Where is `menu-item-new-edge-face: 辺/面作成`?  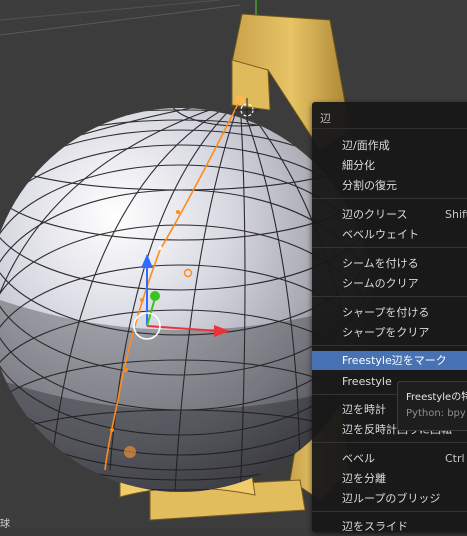 menu-item-new-edge-face: 辺/面作成 is located at coordinates (389, 145).